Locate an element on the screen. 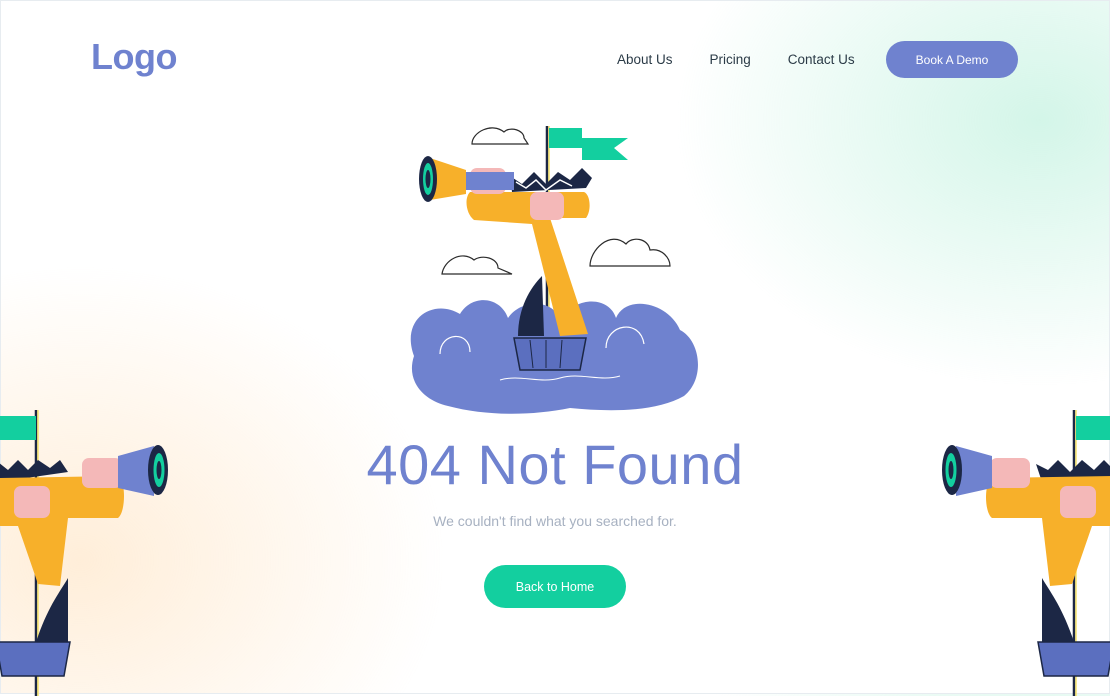 Image resolution: width=1110 pixels, height=696 pixels. main-nav: About Us Pricing Contact Us is located at coordinates (736, 59).